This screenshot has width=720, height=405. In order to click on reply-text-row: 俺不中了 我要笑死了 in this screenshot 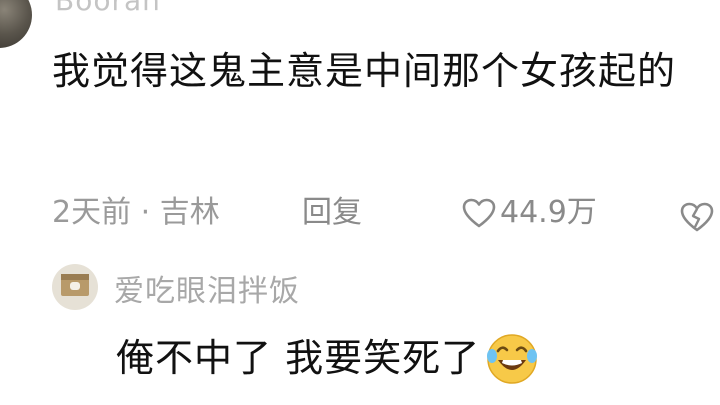, I will do `click(328, 358)`.